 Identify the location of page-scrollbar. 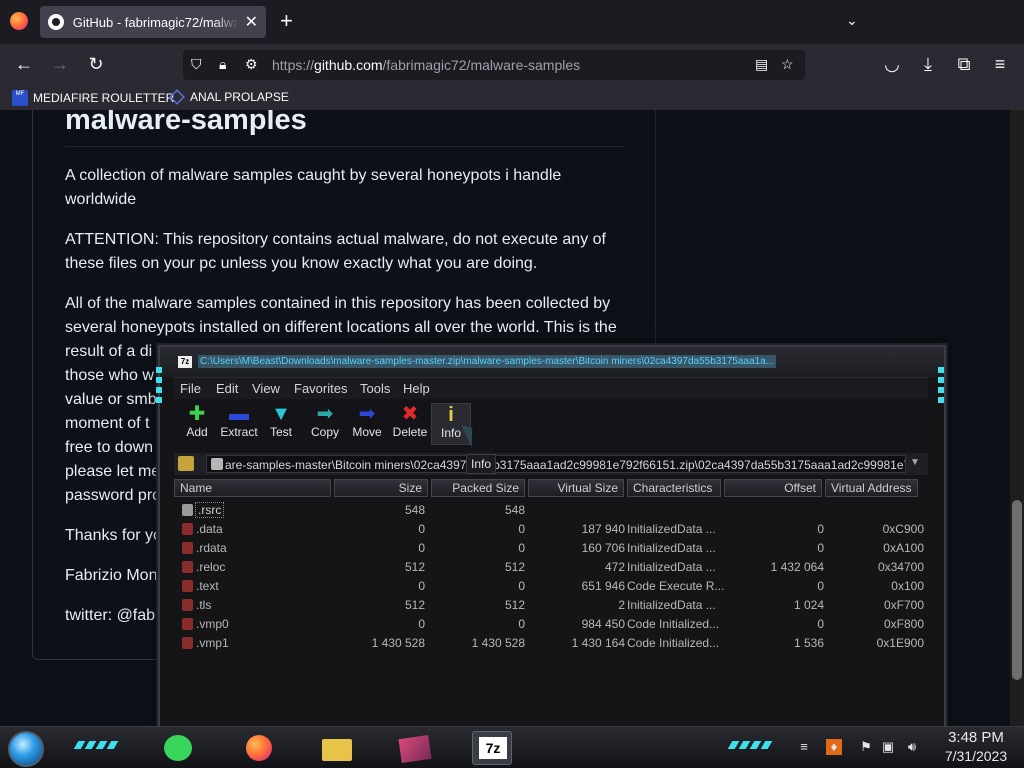
(1017, 418).